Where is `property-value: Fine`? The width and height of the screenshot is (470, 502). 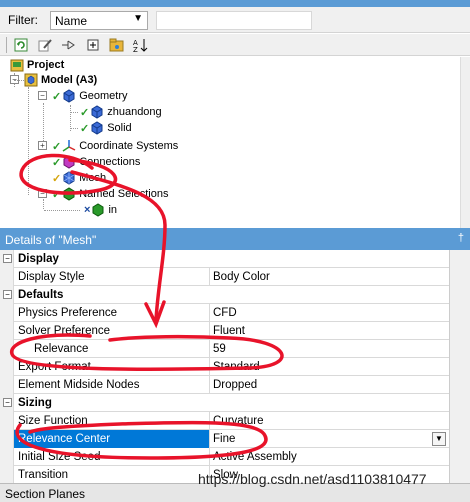
property-value: Fine is located at coordinates (224, 439).